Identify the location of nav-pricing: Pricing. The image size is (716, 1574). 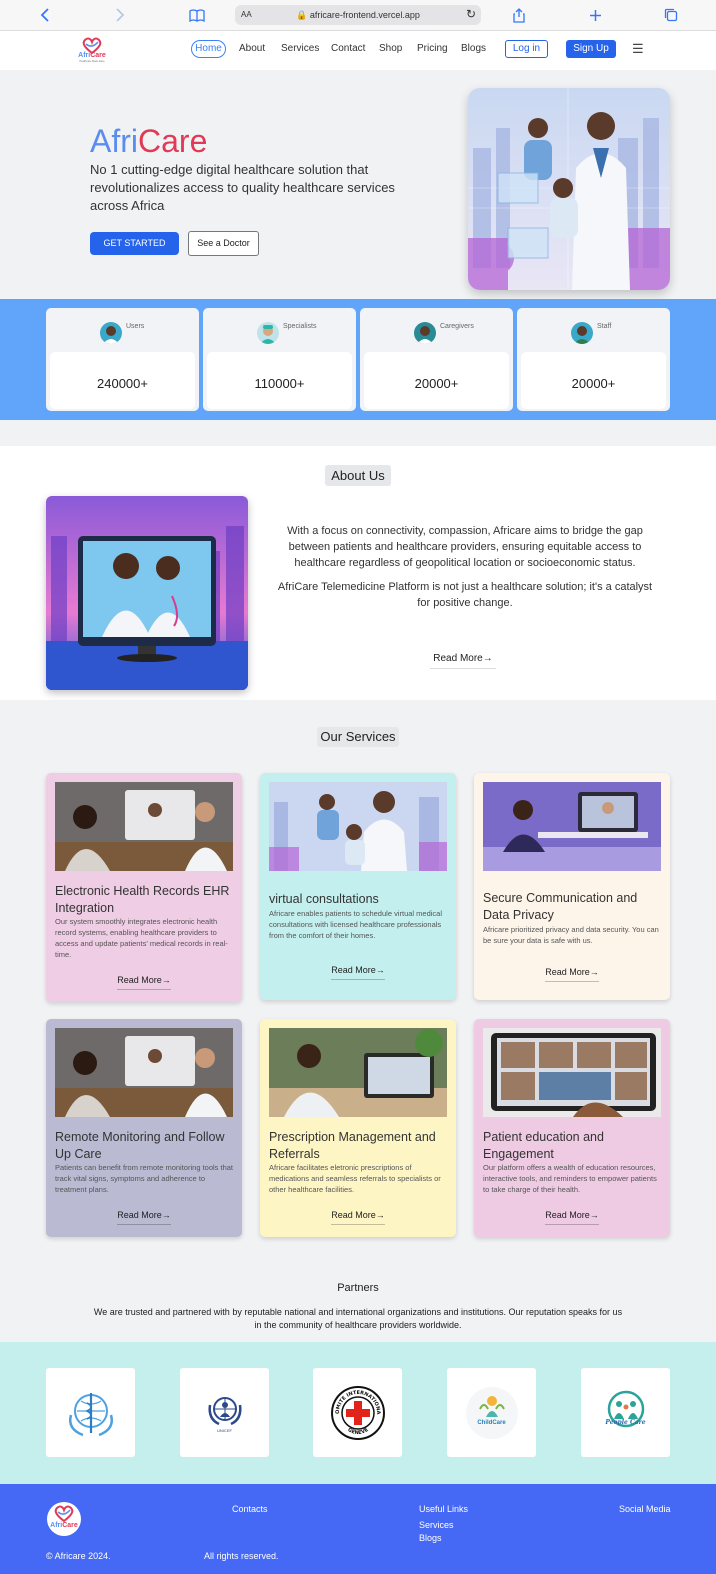
(432, 48).